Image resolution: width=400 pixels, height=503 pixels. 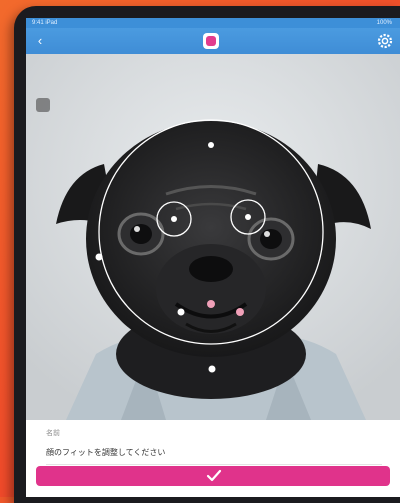 I want to click on nav-bar: ‹, so click(x=213, y=41).